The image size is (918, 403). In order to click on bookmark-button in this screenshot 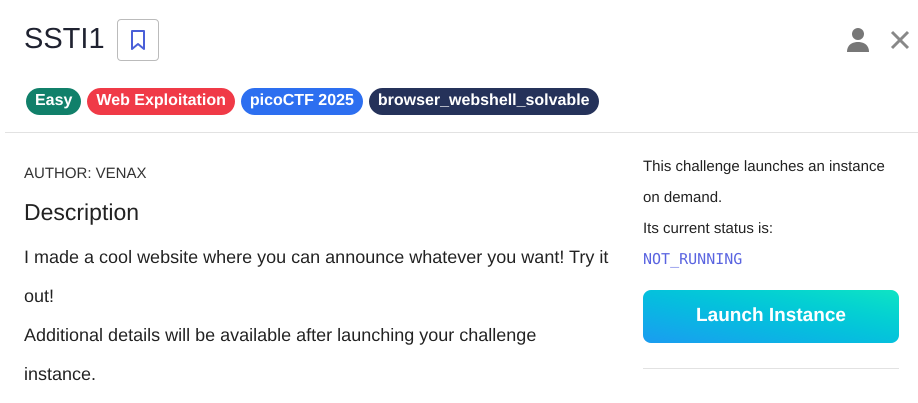, I will do `click(137, 39)`.